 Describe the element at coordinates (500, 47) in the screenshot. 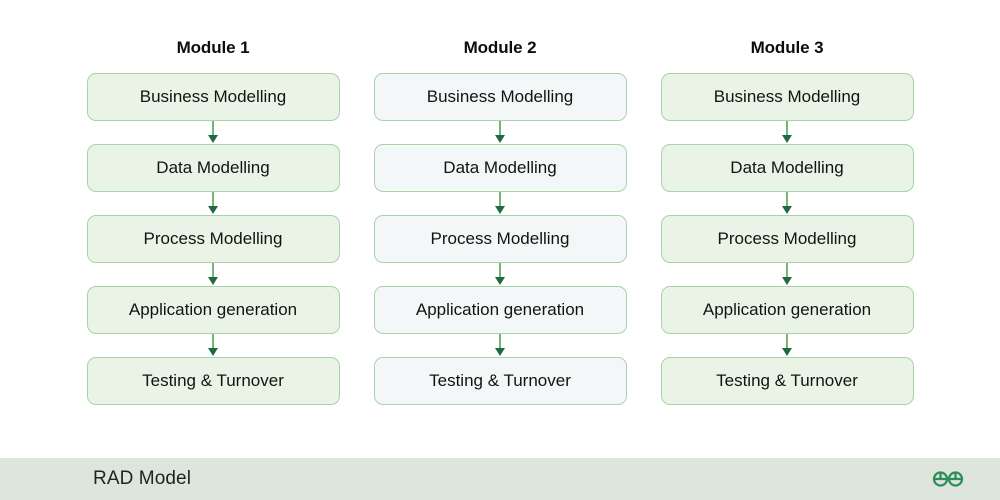

I see `module-title-2: Module 2` at that location.